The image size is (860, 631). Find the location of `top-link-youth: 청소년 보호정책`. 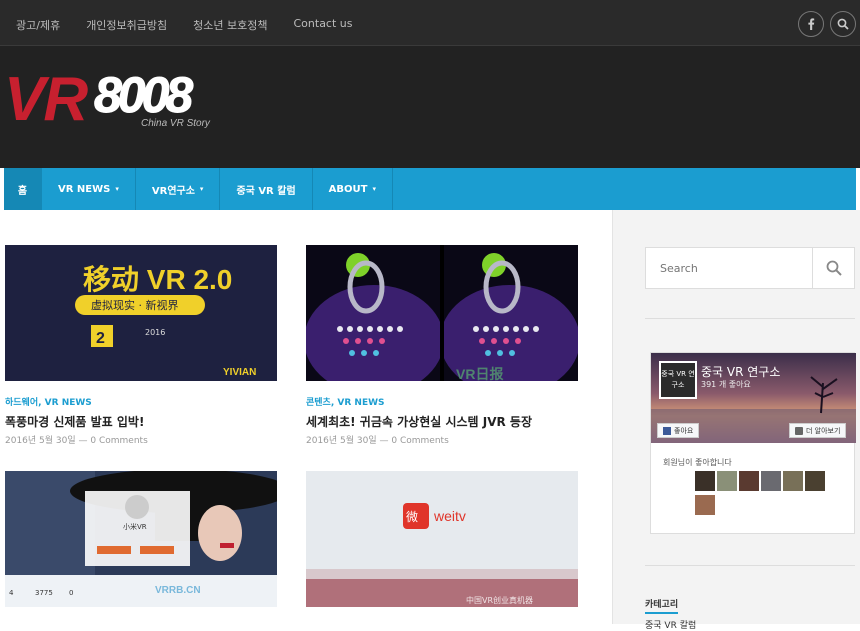

top-link-youth: 청소년 보호정책 is located at coordinates (230, 25).